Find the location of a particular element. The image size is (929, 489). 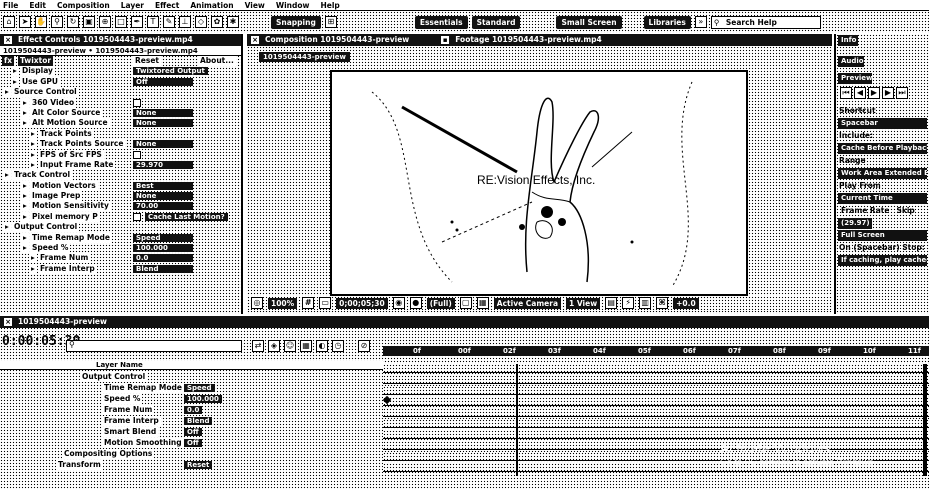

workspace-libraries: Libraries is located at coordinates (667, 22).